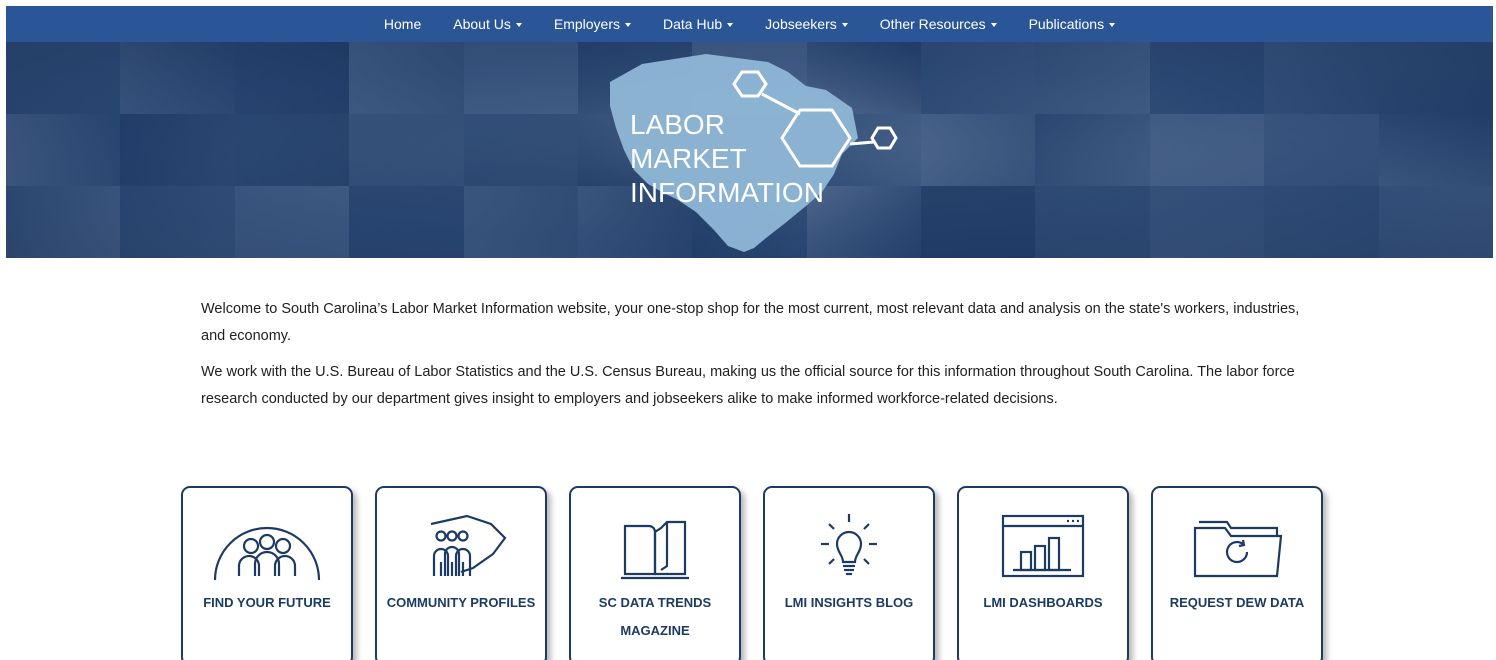 The image size is (1496, 660). I want to click on nav-item-data-hub: Data Hub, so click(698, 24).